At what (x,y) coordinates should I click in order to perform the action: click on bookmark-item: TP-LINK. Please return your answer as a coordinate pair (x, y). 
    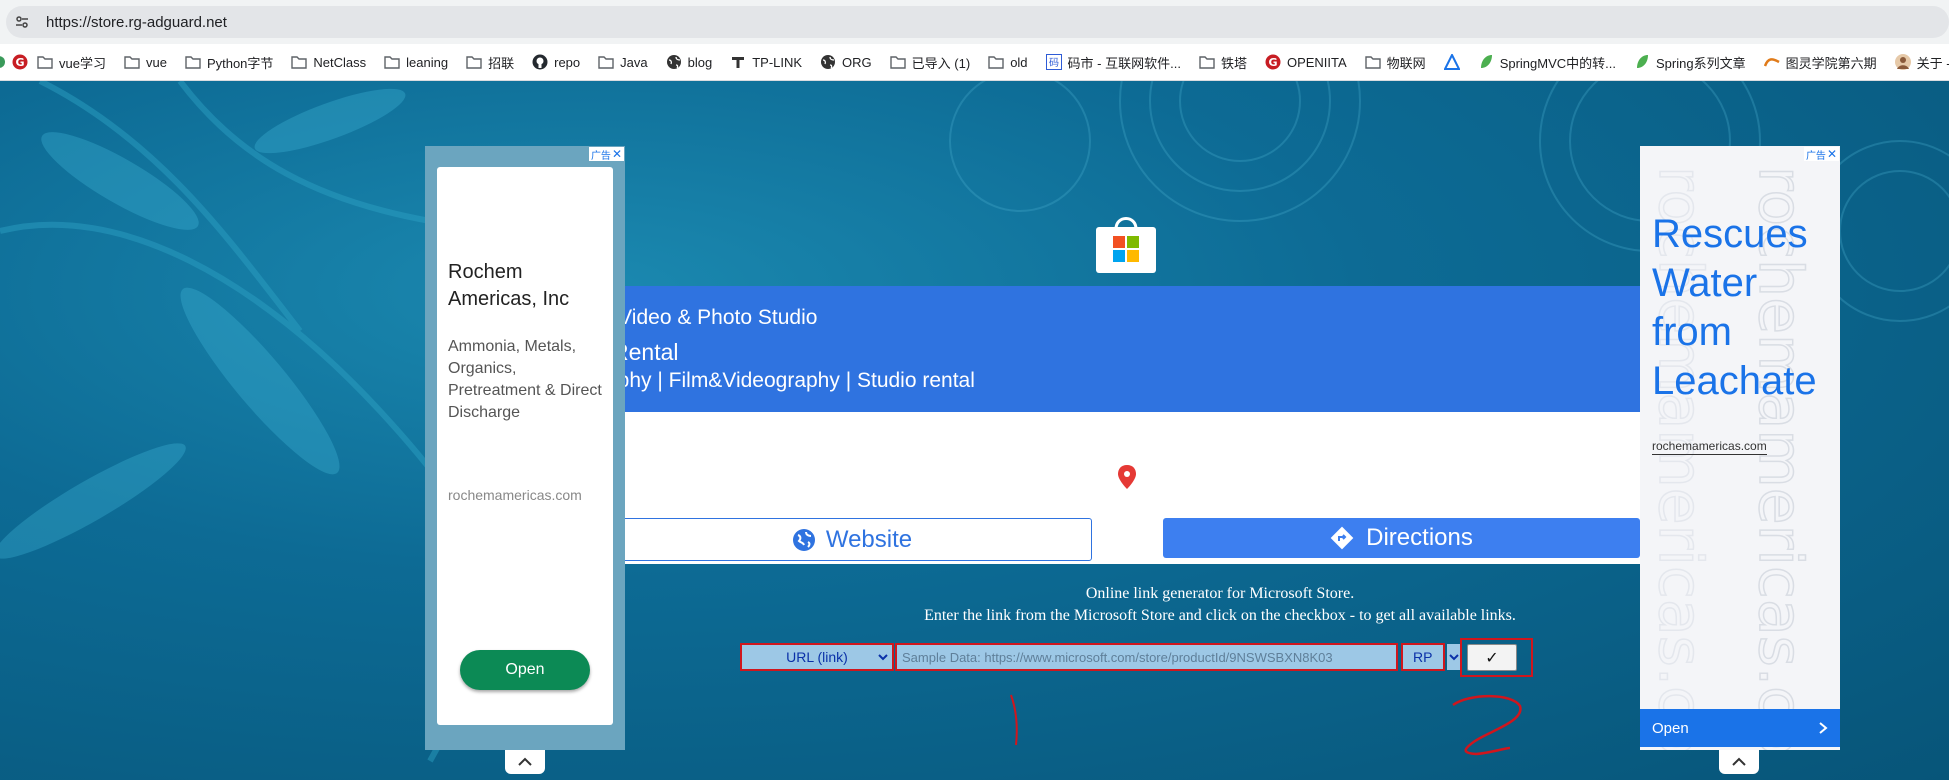
    Looking at the image, I should click on (766, 62).